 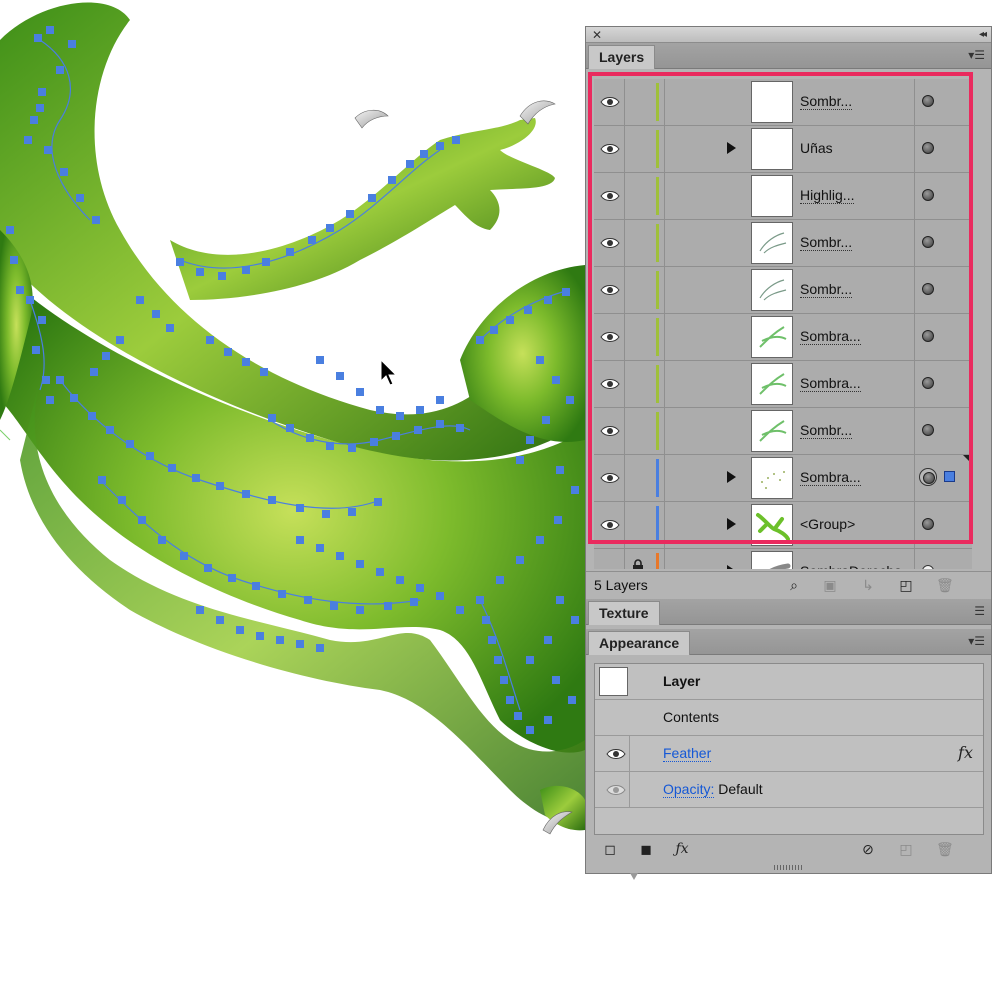 I want to click on make-clipping-mask-icon: ▣, so click(x=830, y=585).